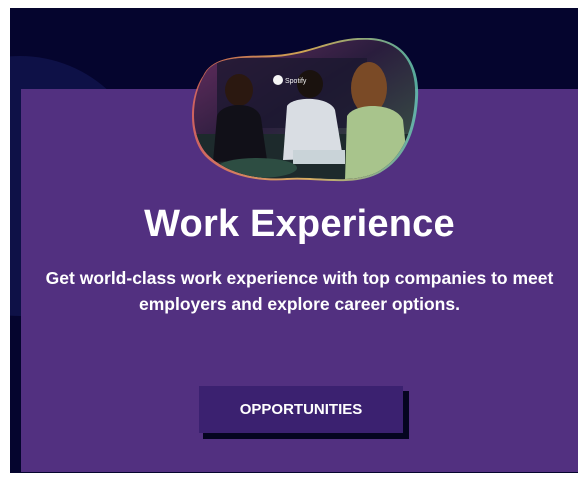 The height and width of the screenshot is (477, 578). I want to click on opportunities-button: OPPORTUNITIES, so click(301, 409).